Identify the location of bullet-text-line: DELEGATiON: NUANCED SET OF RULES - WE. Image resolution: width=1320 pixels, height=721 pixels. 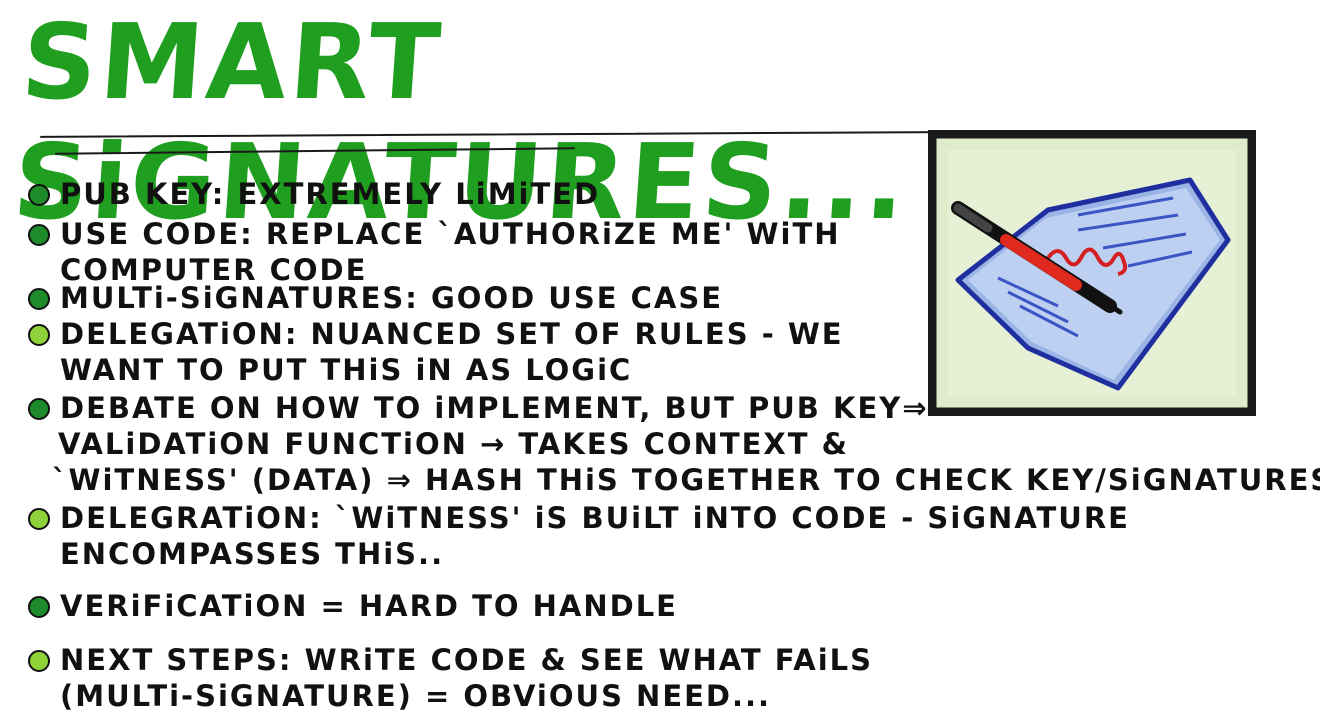
(452, 334).